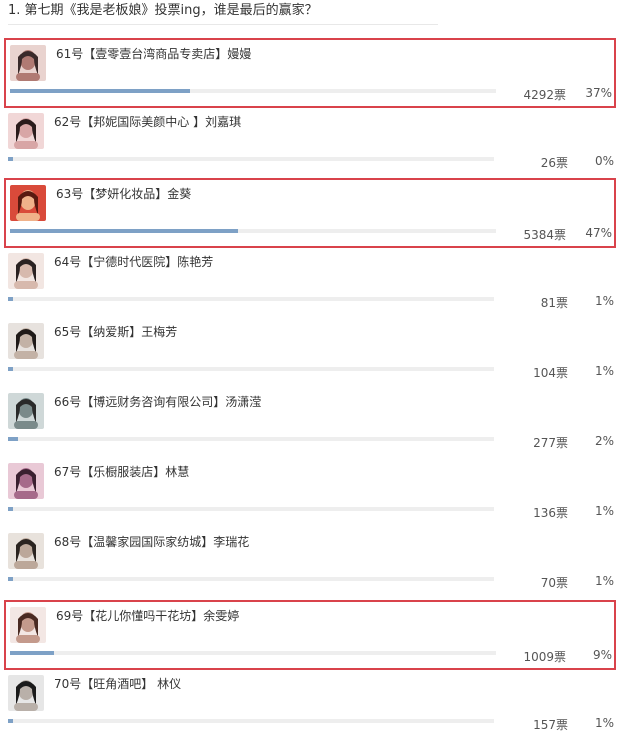  Describe the element at coordinates (122, 472) in the screenshot. I see `option-label: 67号【乐橱服装店】林慧` at that location.